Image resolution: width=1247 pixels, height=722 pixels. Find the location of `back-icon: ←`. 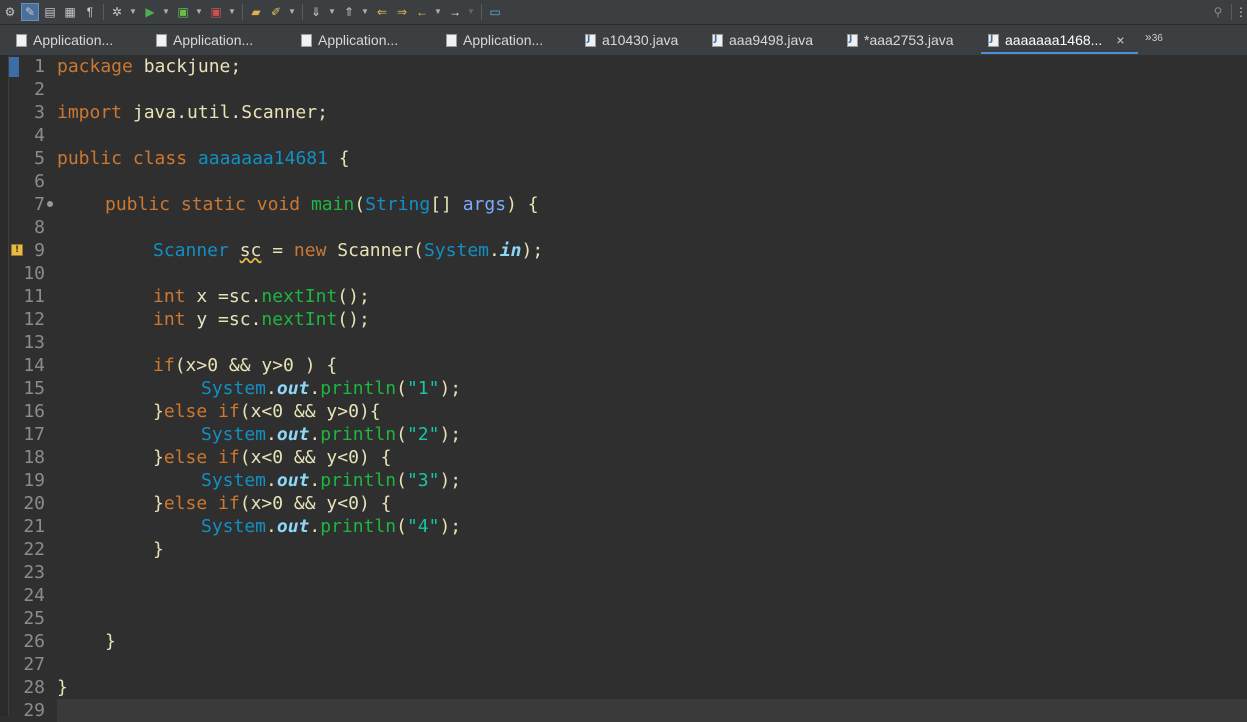

back-icon: ← is located at coordinates (422, 12).